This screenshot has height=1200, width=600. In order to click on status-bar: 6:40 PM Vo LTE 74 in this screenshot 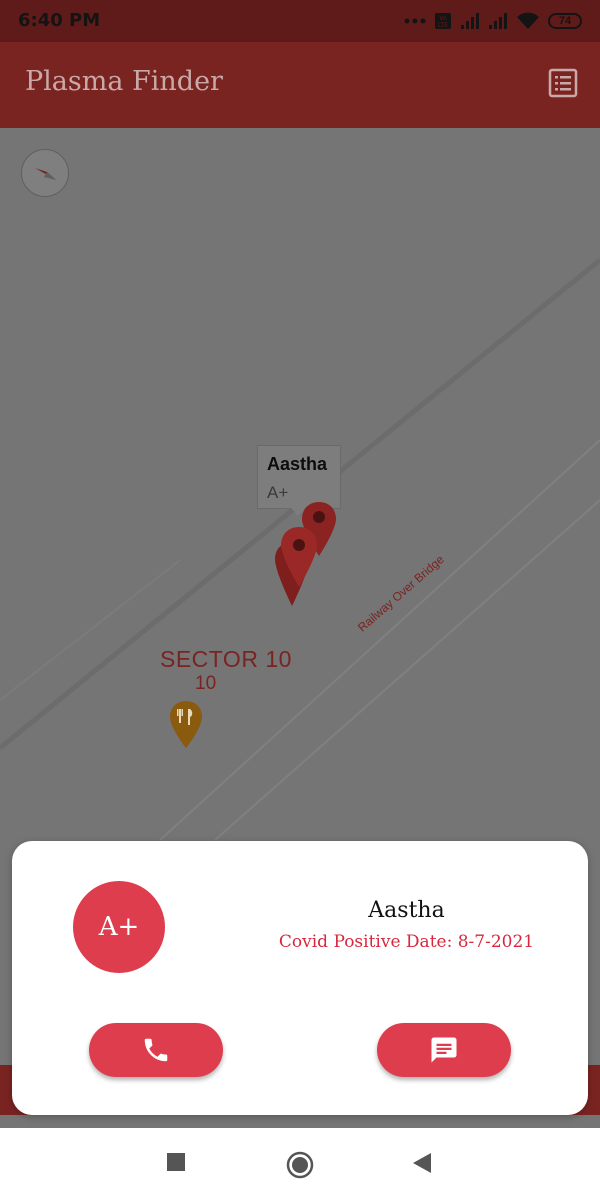, I will do `click(300, 21)`.